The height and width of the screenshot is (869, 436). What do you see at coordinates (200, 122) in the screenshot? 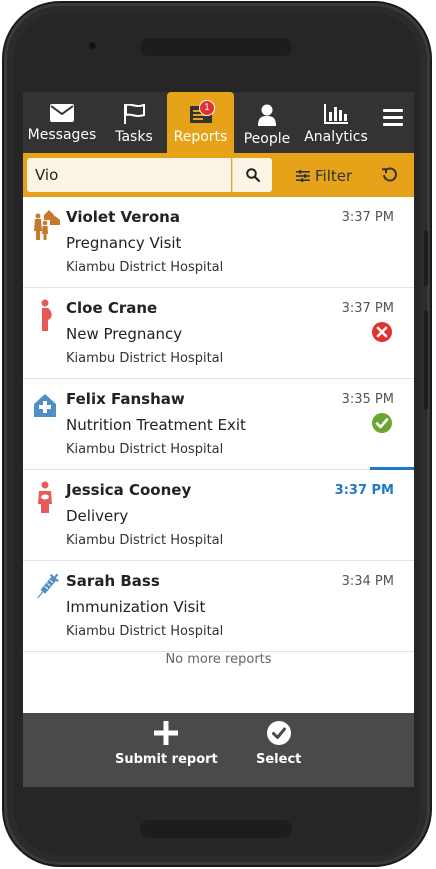
I see `tab-reports: 1 Reports` at bounding box center [200, 122].